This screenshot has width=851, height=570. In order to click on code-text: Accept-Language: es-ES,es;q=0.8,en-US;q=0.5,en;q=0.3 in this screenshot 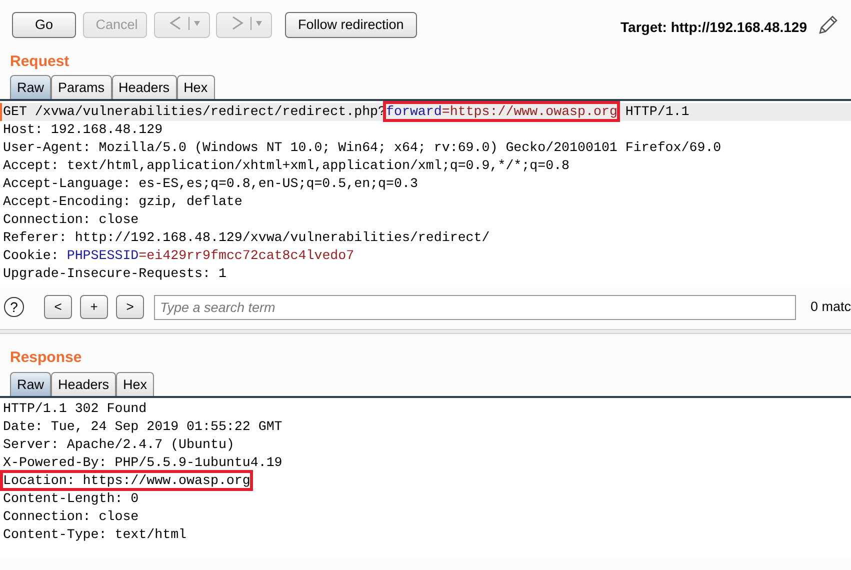, I will do `click(210, 184)`.